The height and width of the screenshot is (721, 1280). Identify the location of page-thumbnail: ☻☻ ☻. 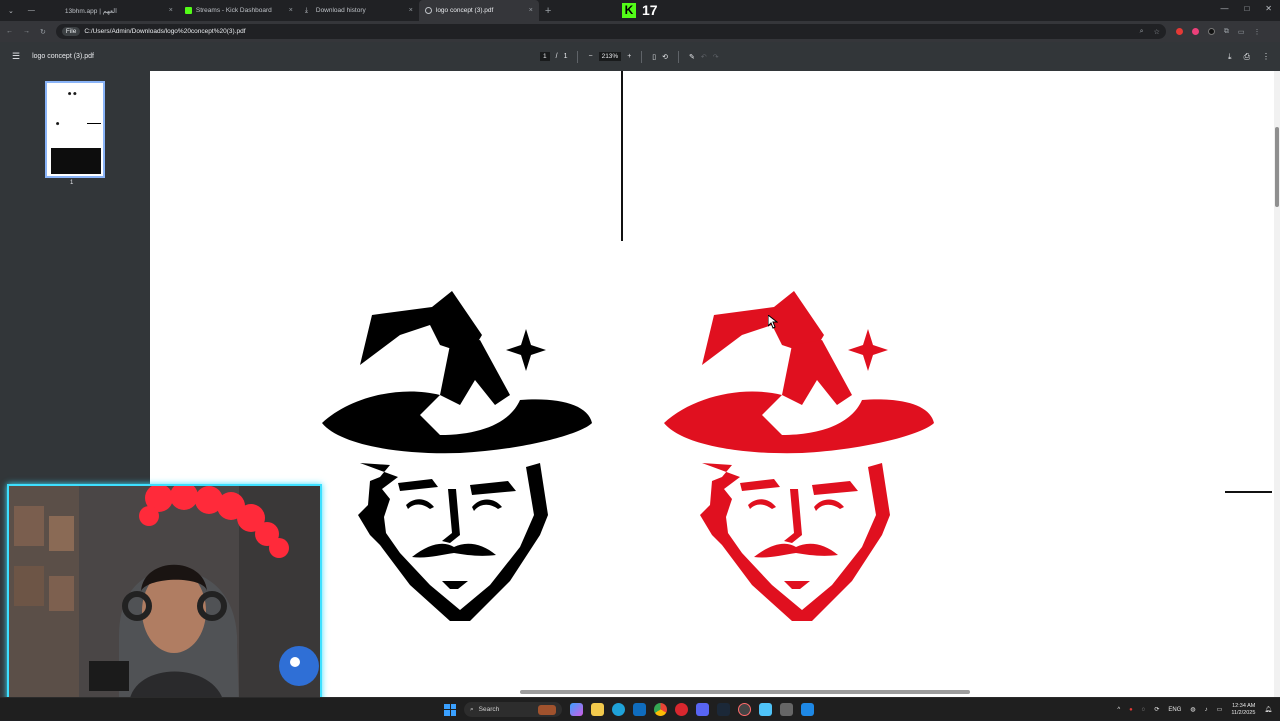
(75, 129).